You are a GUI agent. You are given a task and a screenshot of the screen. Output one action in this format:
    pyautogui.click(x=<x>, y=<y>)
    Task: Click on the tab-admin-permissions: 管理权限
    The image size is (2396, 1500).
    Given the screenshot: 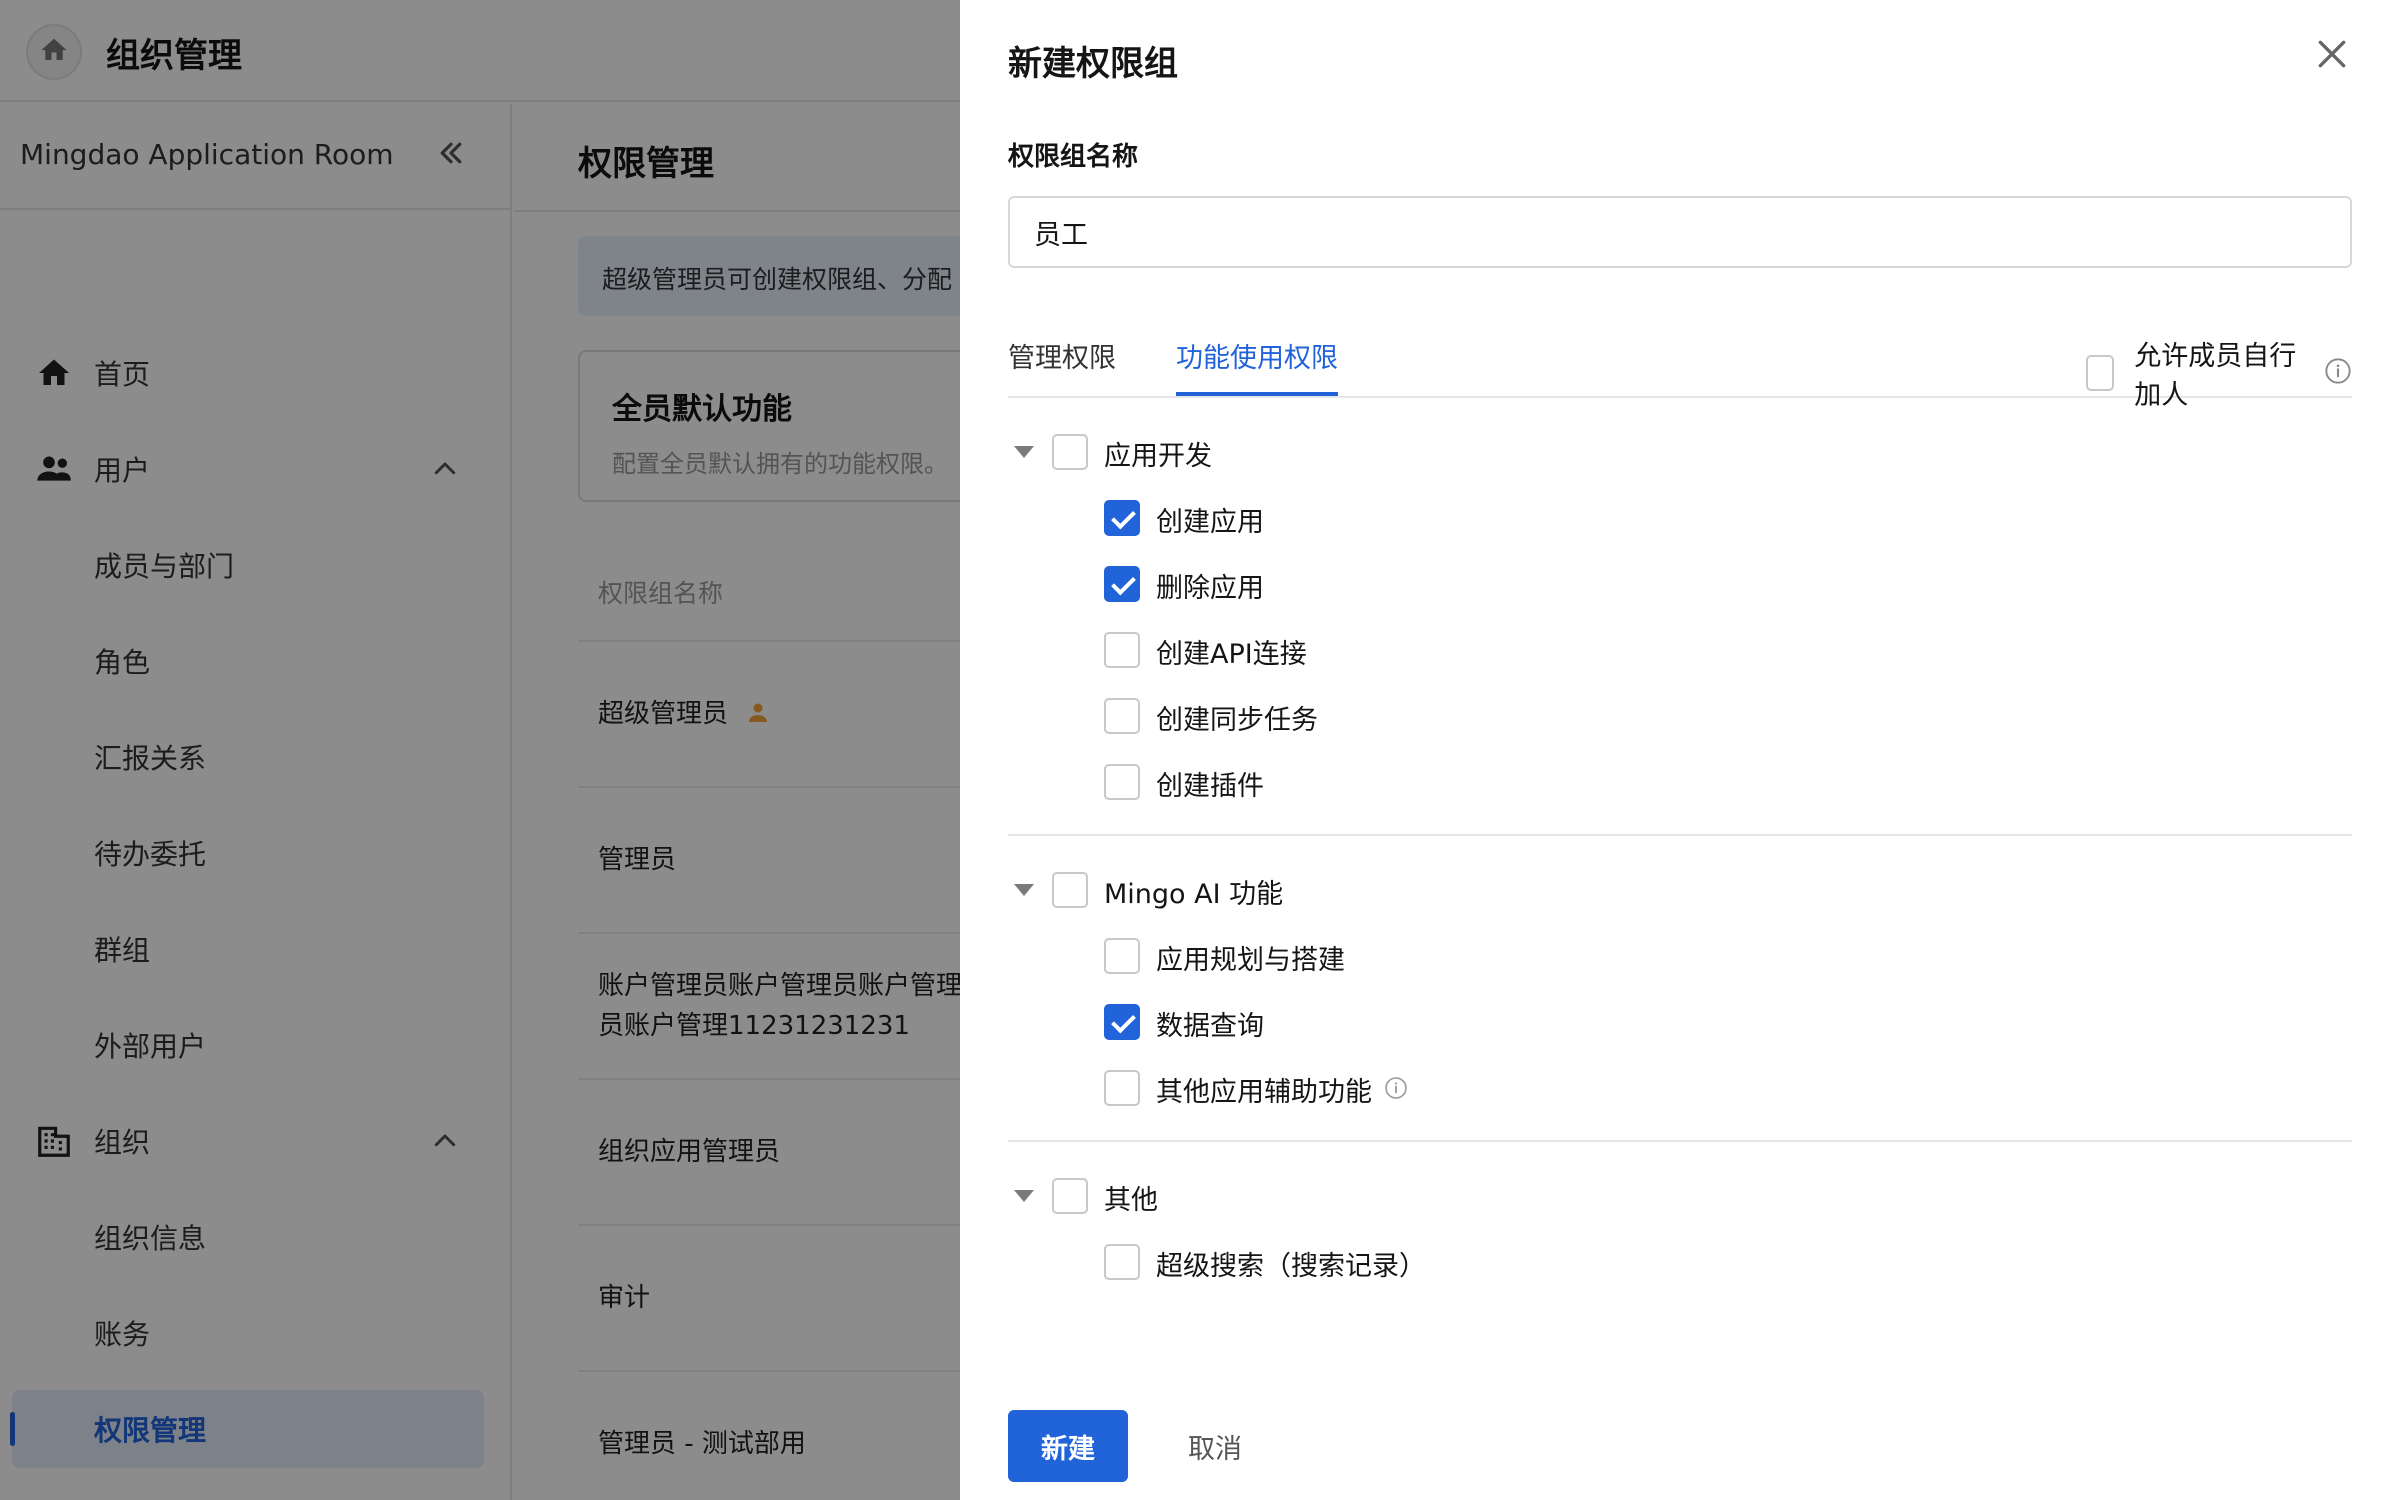 What is the action you would take?
    pyautogui.click(x=1062, y=366)
    